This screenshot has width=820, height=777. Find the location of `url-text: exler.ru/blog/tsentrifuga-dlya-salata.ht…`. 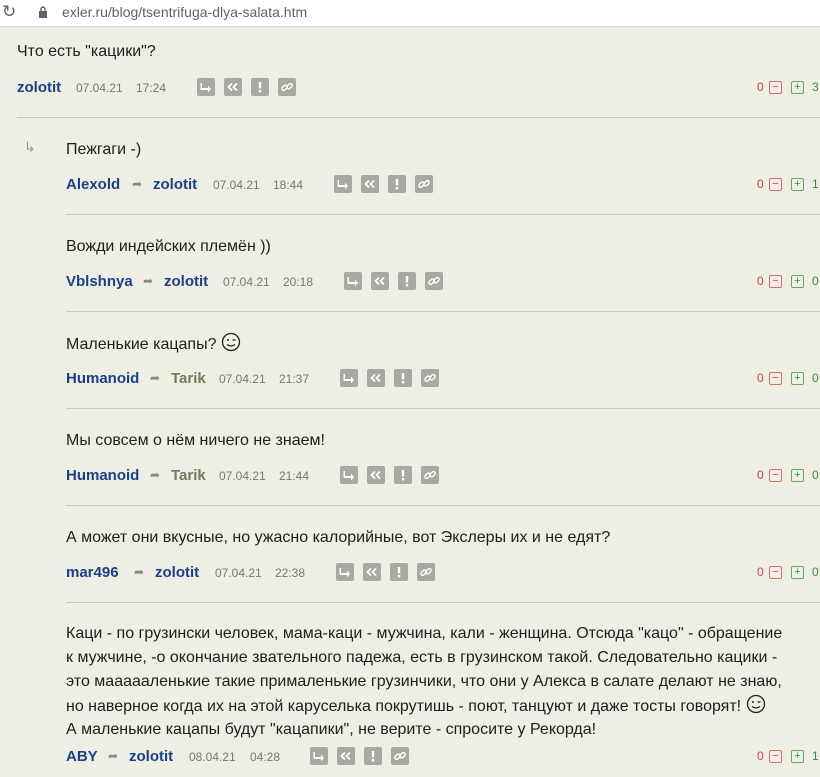

url-text: exler.ru/blog/tsentrifuga-dlya-salata.ht… is located at coordinates (184, 12).